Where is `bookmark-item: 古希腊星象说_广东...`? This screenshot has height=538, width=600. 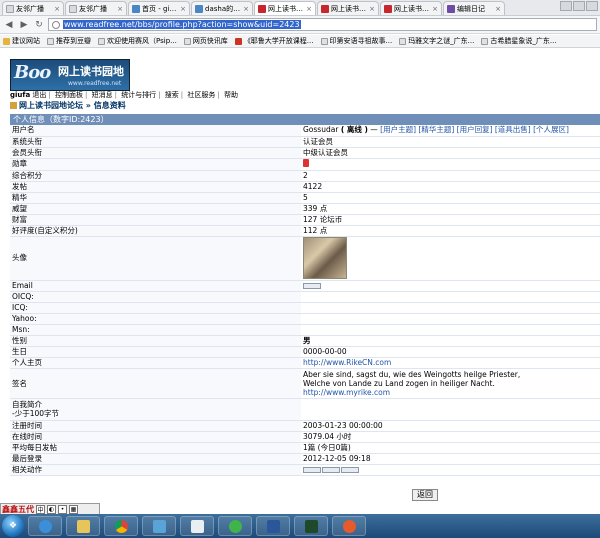 bookmark-item: 古希腊星象说_广东... is located at coordinates (519, 41).